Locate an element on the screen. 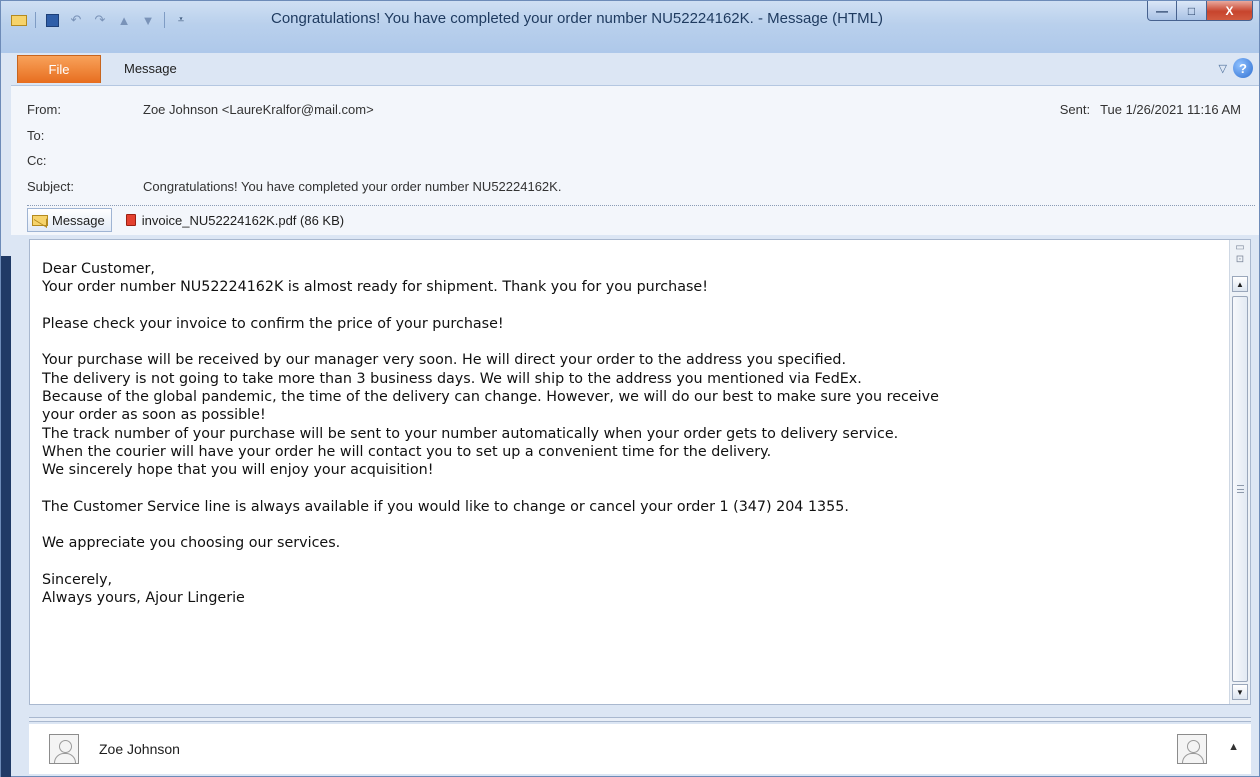 This screenshot has width=1260, height=777. scroll-down-button: ▼ is located at coordinates (1240, 692).